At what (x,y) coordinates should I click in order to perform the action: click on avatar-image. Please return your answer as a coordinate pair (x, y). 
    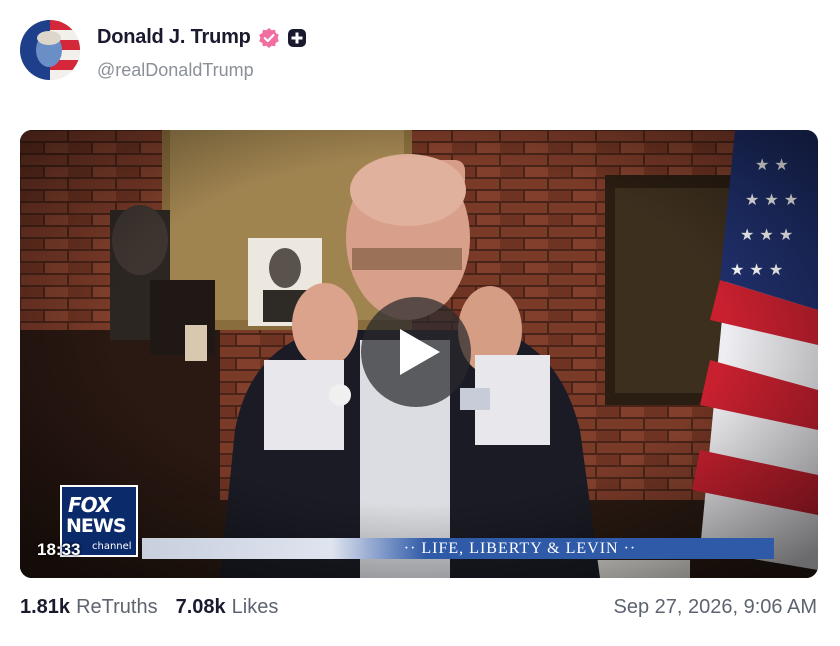
    Looking at the image, I should click on (50, 50).